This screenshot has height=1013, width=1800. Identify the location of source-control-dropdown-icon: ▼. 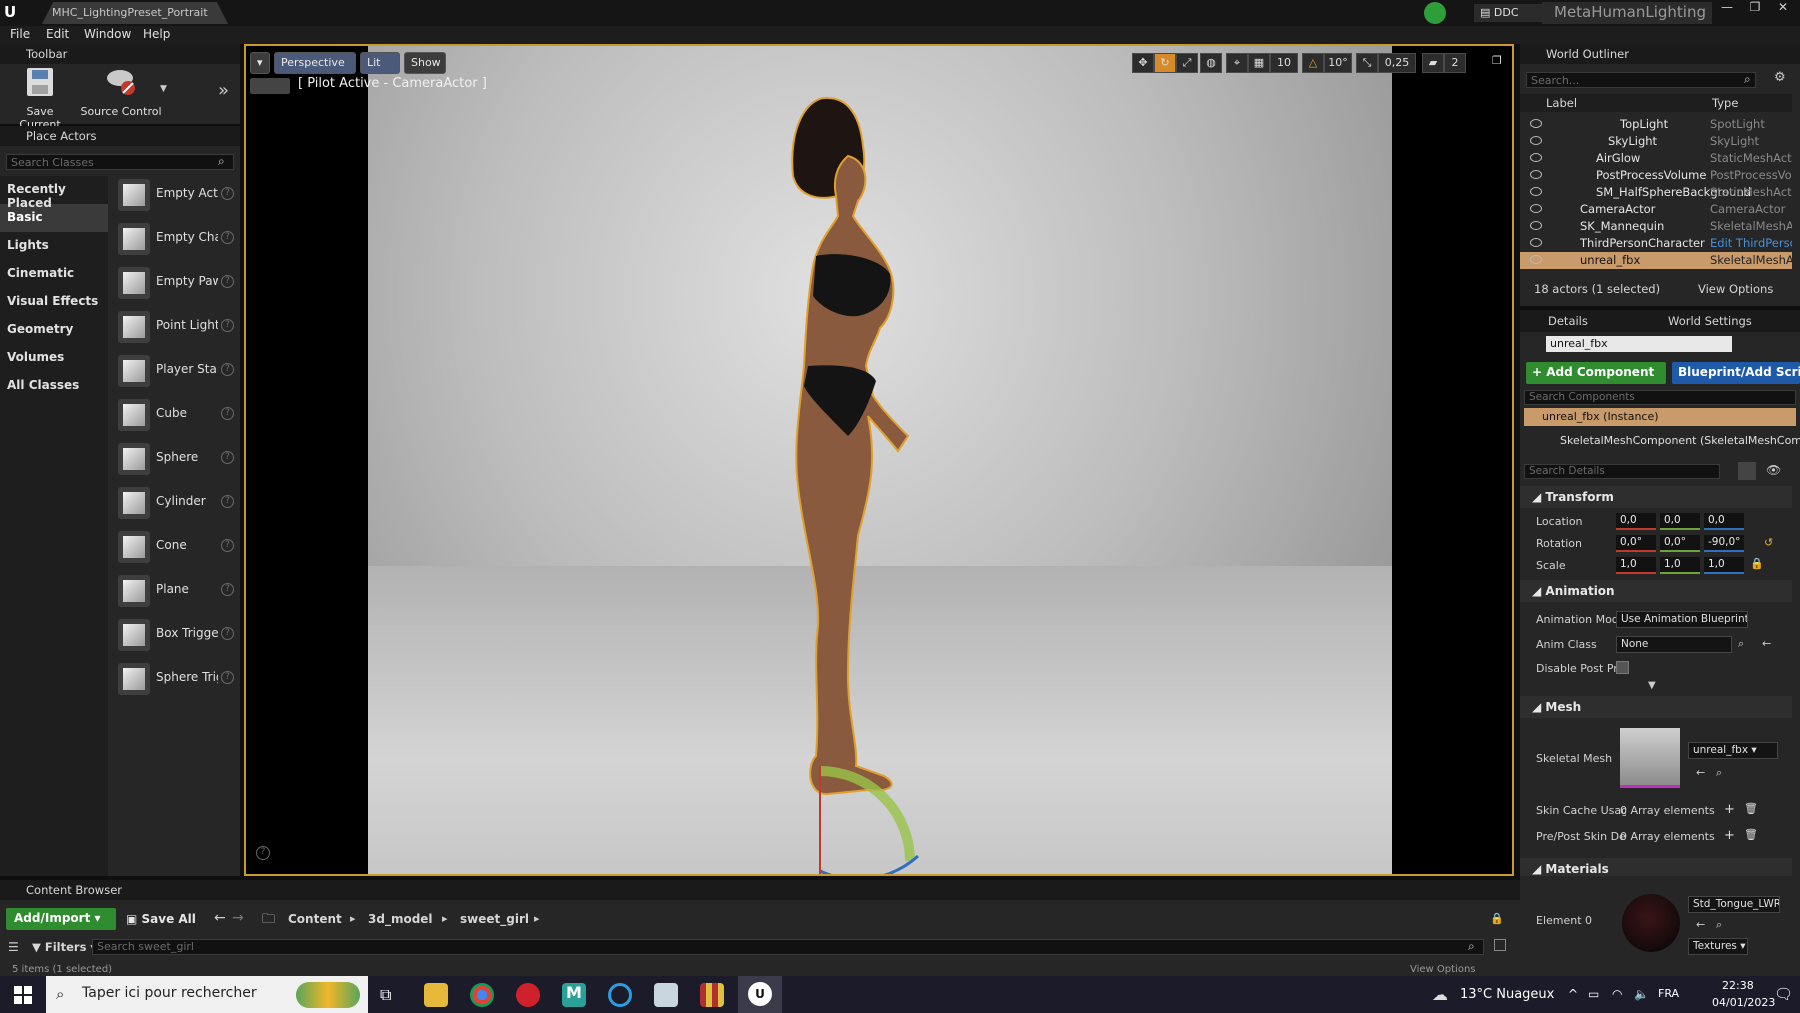
(163, 89).